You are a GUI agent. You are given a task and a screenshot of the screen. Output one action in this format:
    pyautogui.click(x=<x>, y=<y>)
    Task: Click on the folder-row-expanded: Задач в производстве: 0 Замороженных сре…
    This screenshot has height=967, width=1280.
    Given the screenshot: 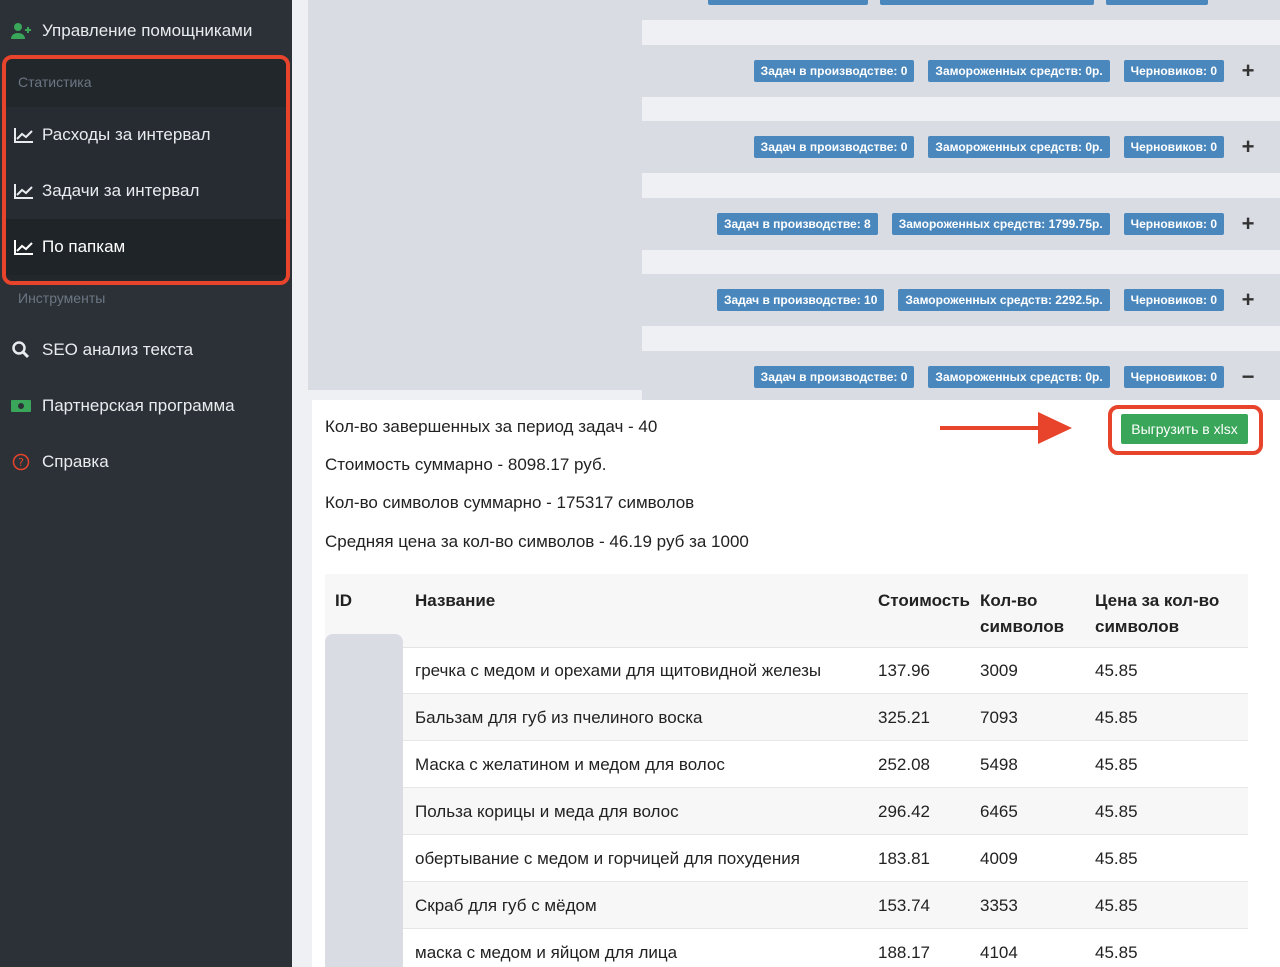 What is the action you would take?
    pyautogui.click(x=961, y=377)
    